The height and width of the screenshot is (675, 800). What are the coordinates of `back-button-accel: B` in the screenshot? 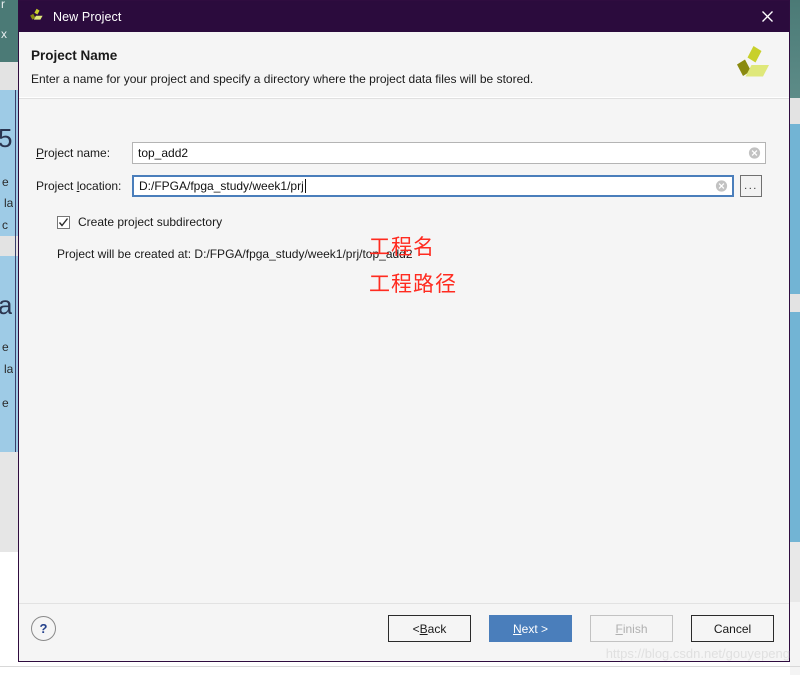 It's located at (423, 628).